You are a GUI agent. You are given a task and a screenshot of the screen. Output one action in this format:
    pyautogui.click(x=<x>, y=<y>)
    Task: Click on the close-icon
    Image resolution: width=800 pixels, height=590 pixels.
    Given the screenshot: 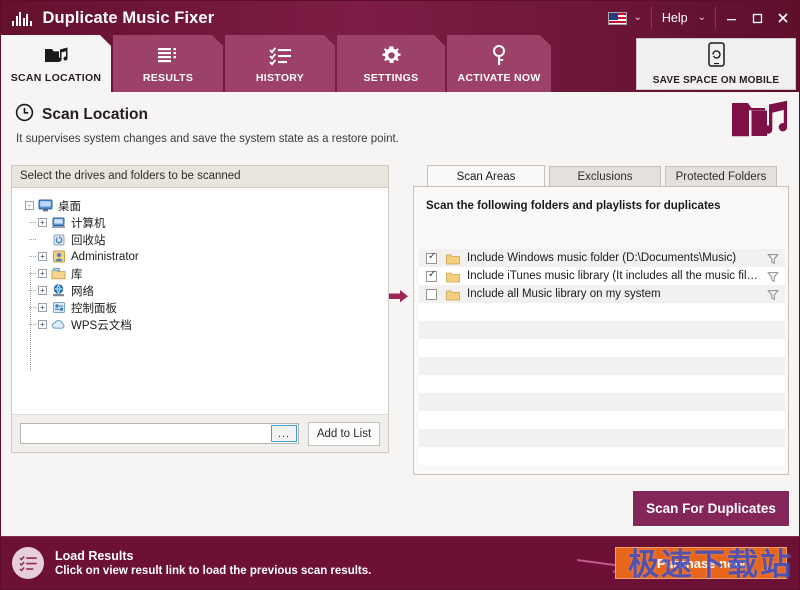 What is the action you would take?
    pyautogui.click(x=783, y=18)
    